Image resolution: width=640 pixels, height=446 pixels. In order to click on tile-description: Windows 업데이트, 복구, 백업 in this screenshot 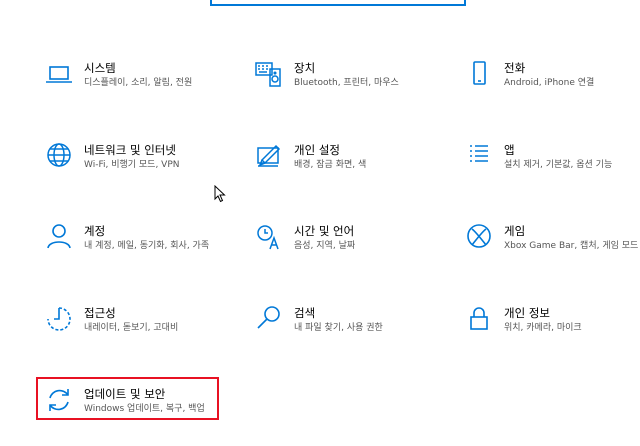, I will do `click(144, 409)`.